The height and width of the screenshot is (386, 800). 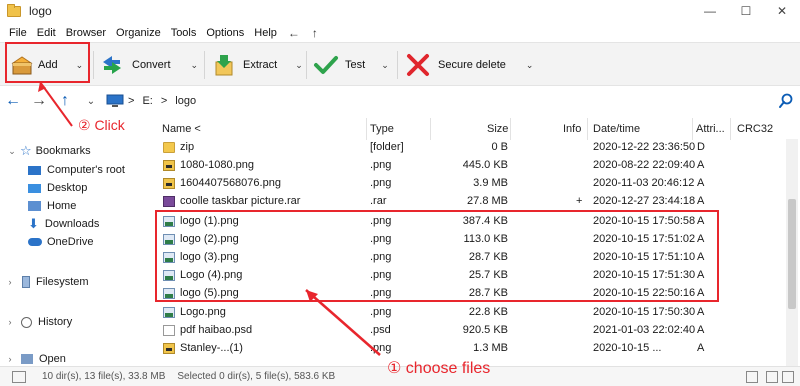 What do you see at coordinates (439, 368) in the screenshot?
I see `choose-files-annotation: ① choose files` at bounding box center [439, 368].